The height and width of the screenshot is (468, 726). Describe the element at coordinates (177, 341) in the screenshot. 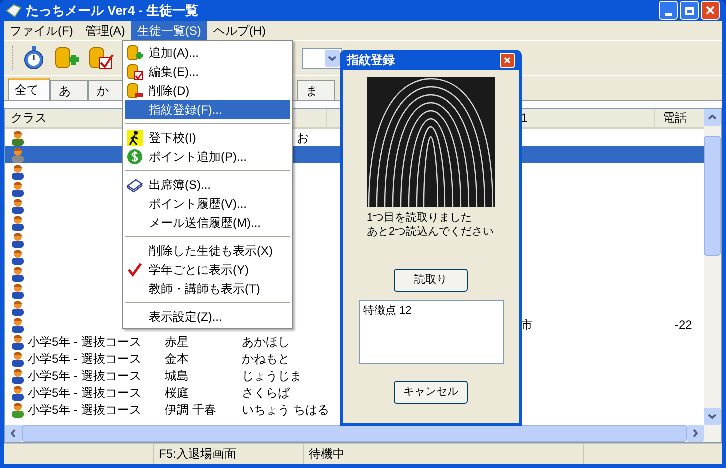

I see `table-cell: 赤星` at that location.